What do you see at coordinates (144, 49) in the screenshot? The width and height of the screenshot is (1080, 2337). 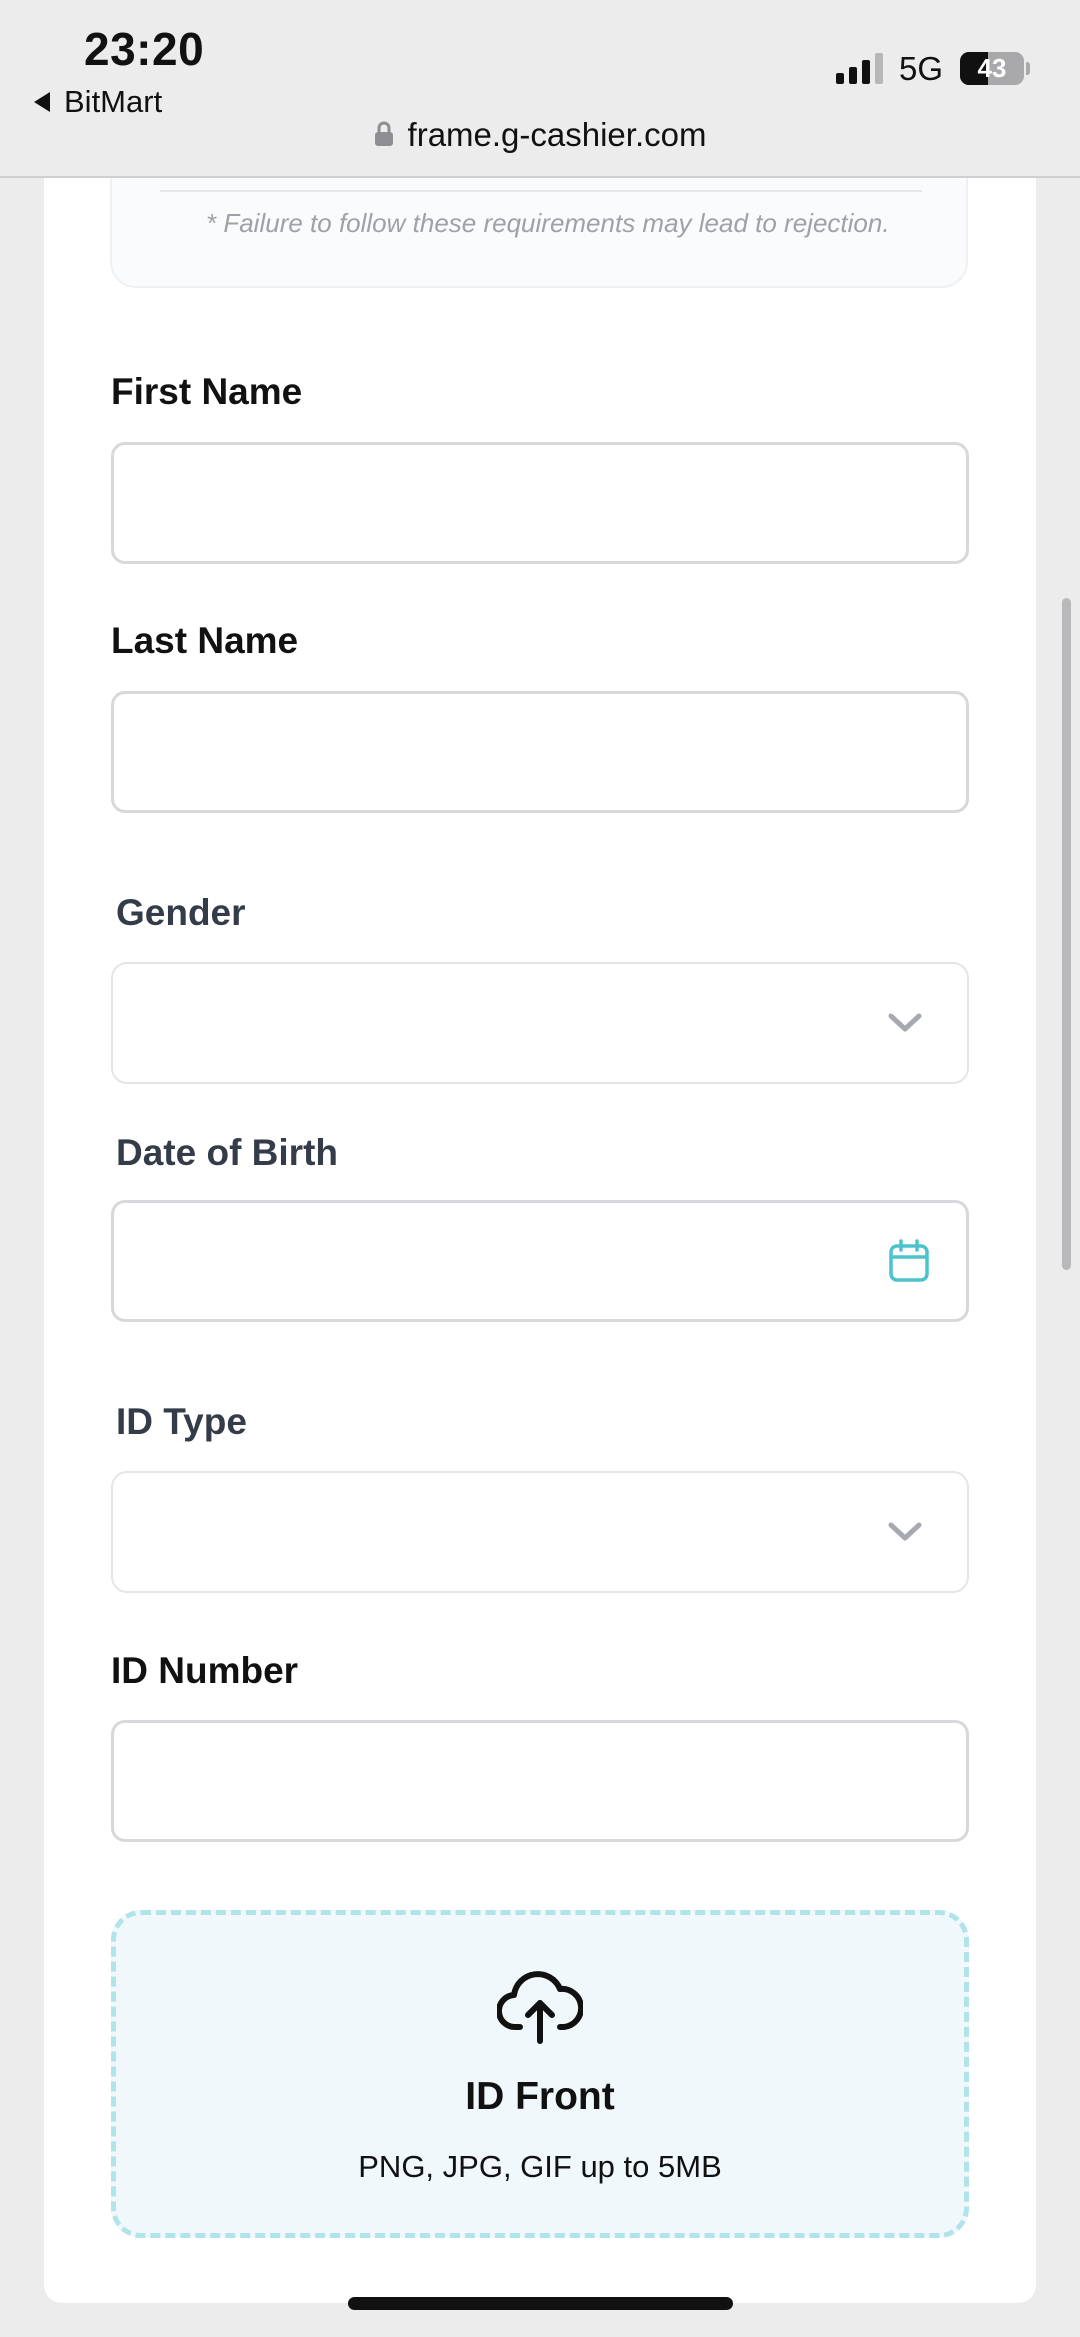 I see `status-time: 23:20` at bounding box center [144, 49].